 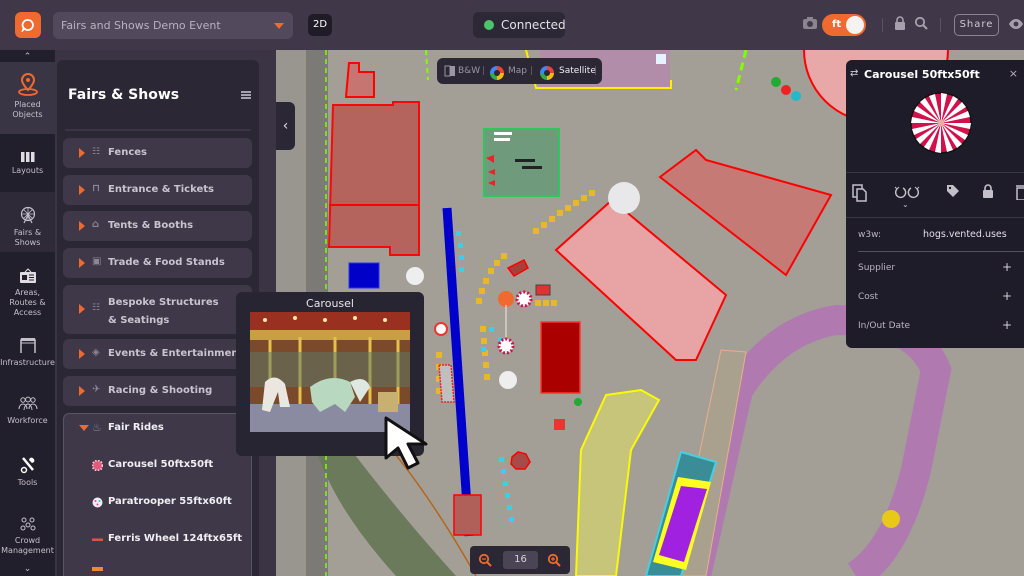 What do you see at coordinates (877, 268) in the screenshot?
I see `supplier-label: Supplier` at bounding box center [877, 268].